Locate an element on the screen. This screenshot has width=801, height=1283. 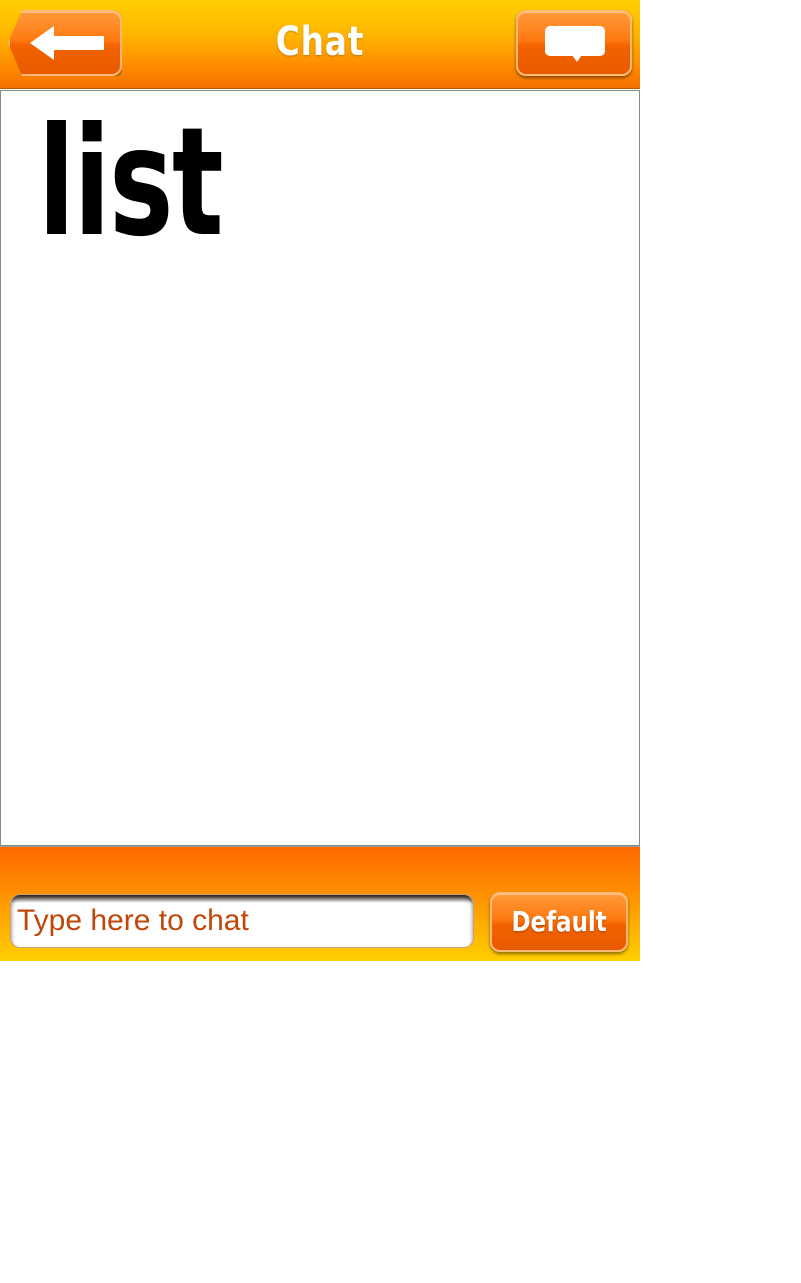
arrow-left-icon is located at coordinates (67, 43).